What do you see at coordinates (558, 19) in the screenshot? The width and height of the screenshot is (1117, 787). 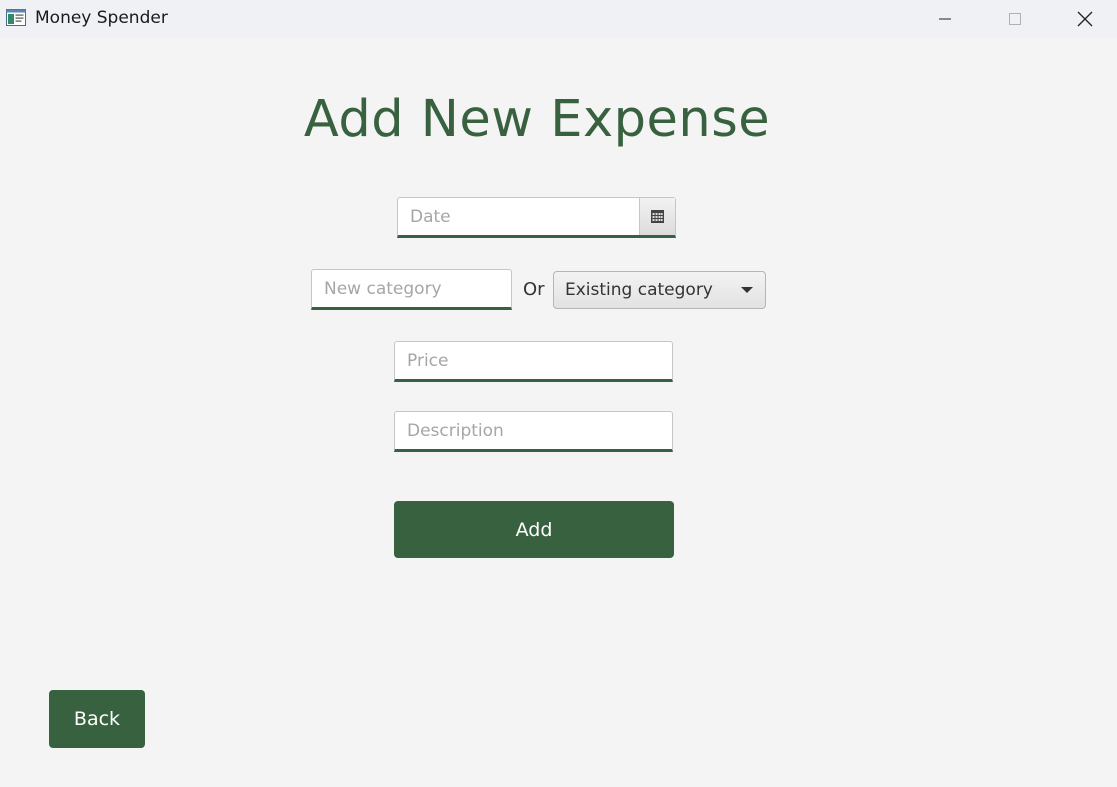 I see `title-bar: Money Spender` at bounding box center [558, 19].